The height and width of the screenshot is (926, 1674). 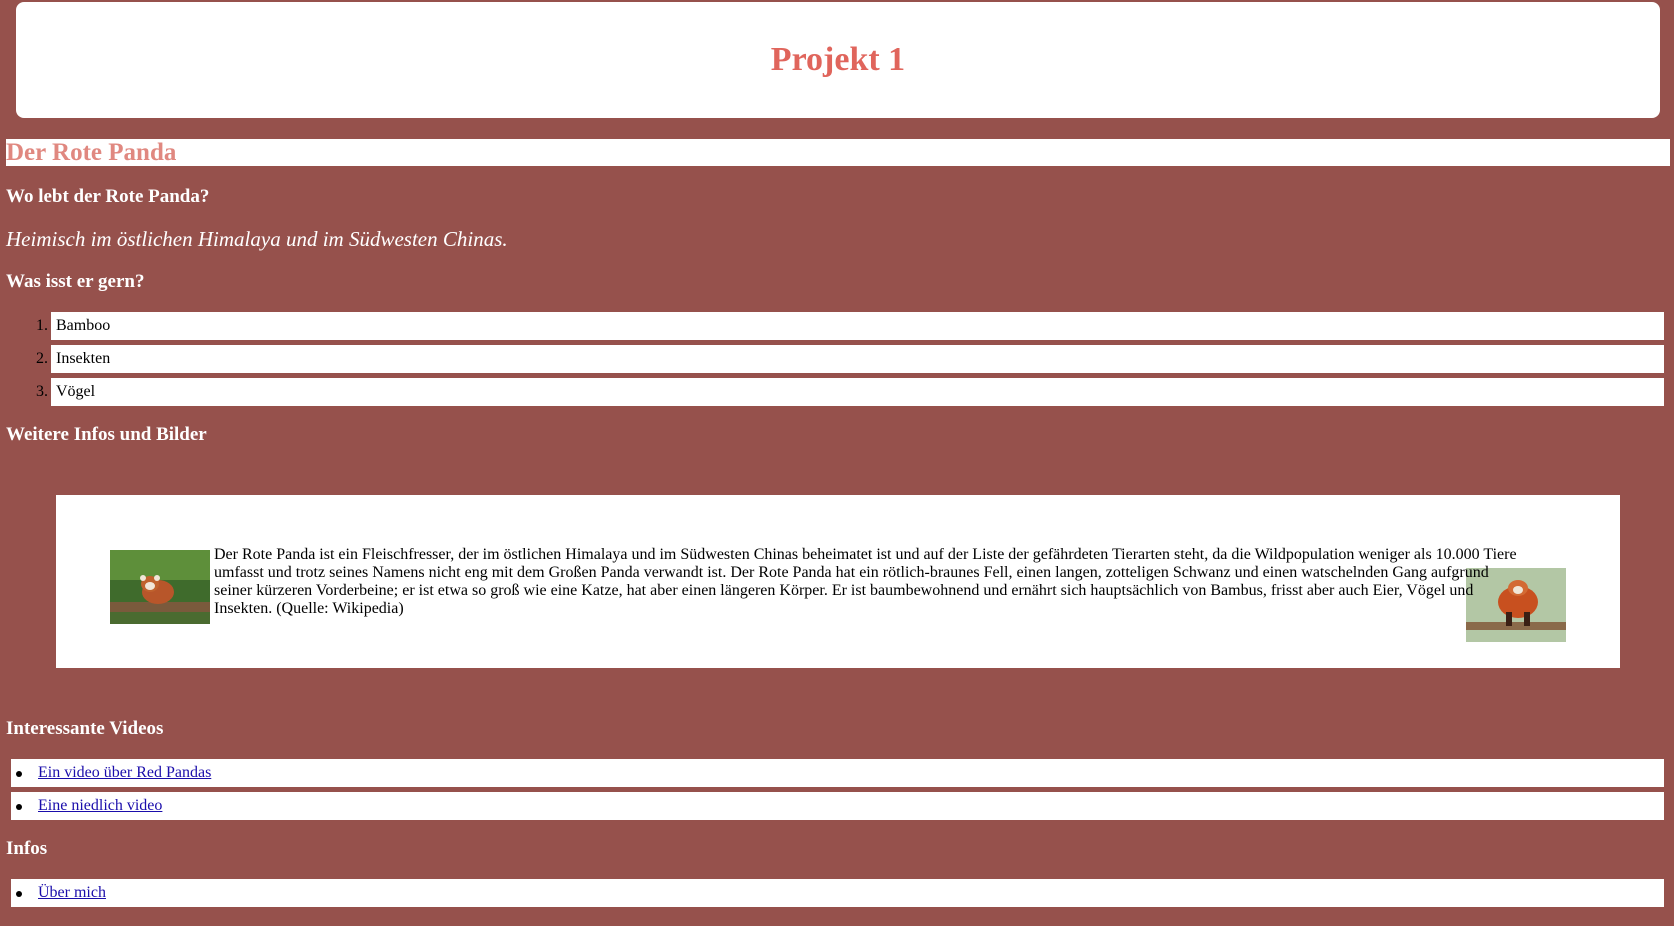 I want to click on videos-heading: Interessante Videos, so click(x=85, y=728).